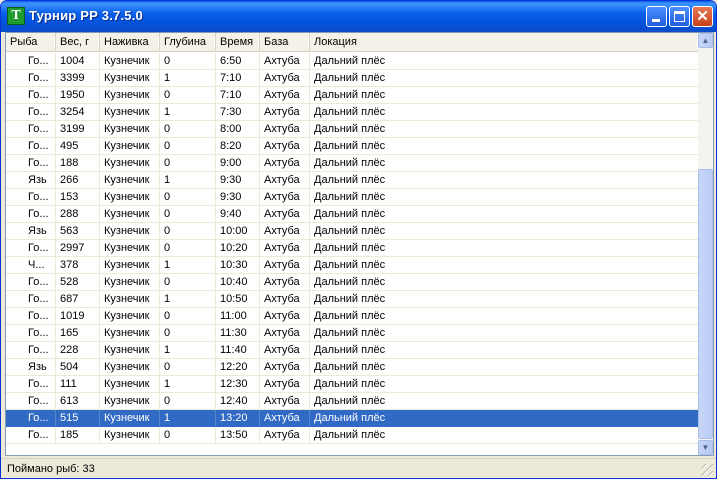 The width and height of the screenshot is (717, 479). I want to click on vertical-scrollbar: ▲ ▼, so click(705, 244).